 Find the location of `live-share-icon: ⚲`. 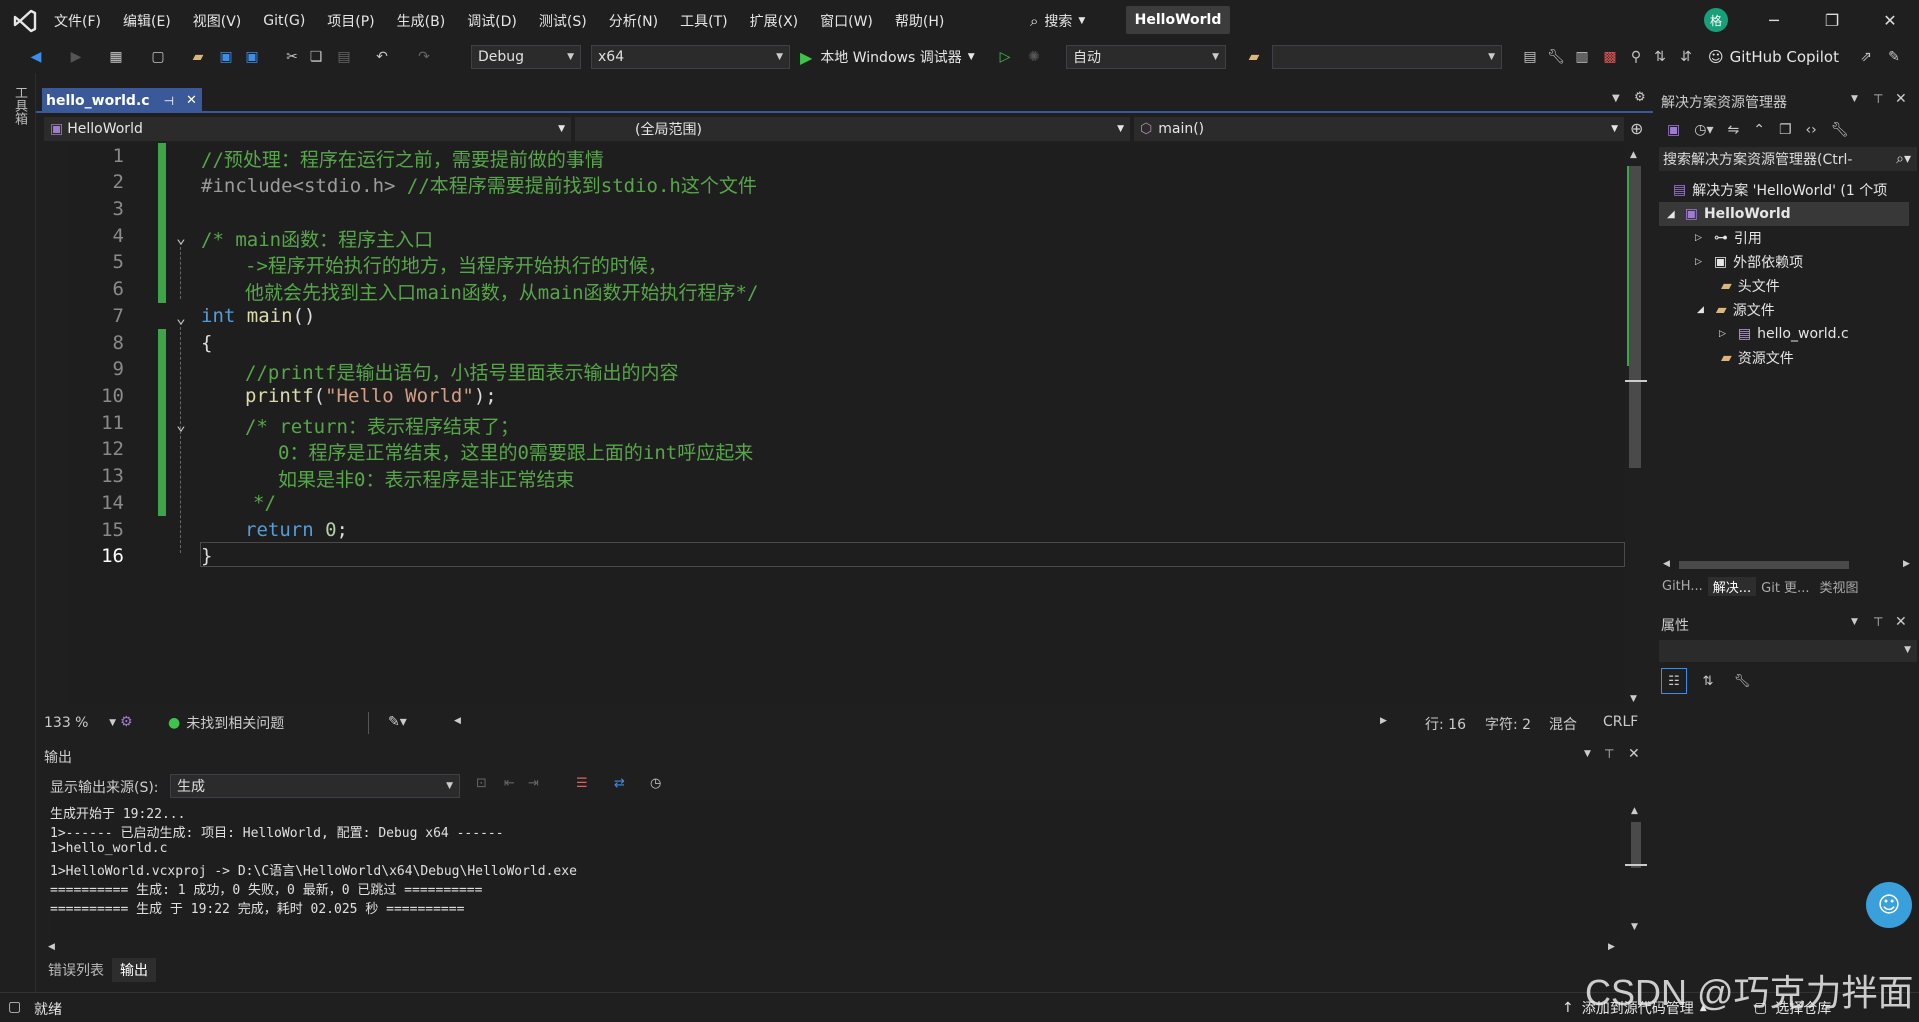

live-share-icon: ⚲ is located at coordinates (1636, 57).